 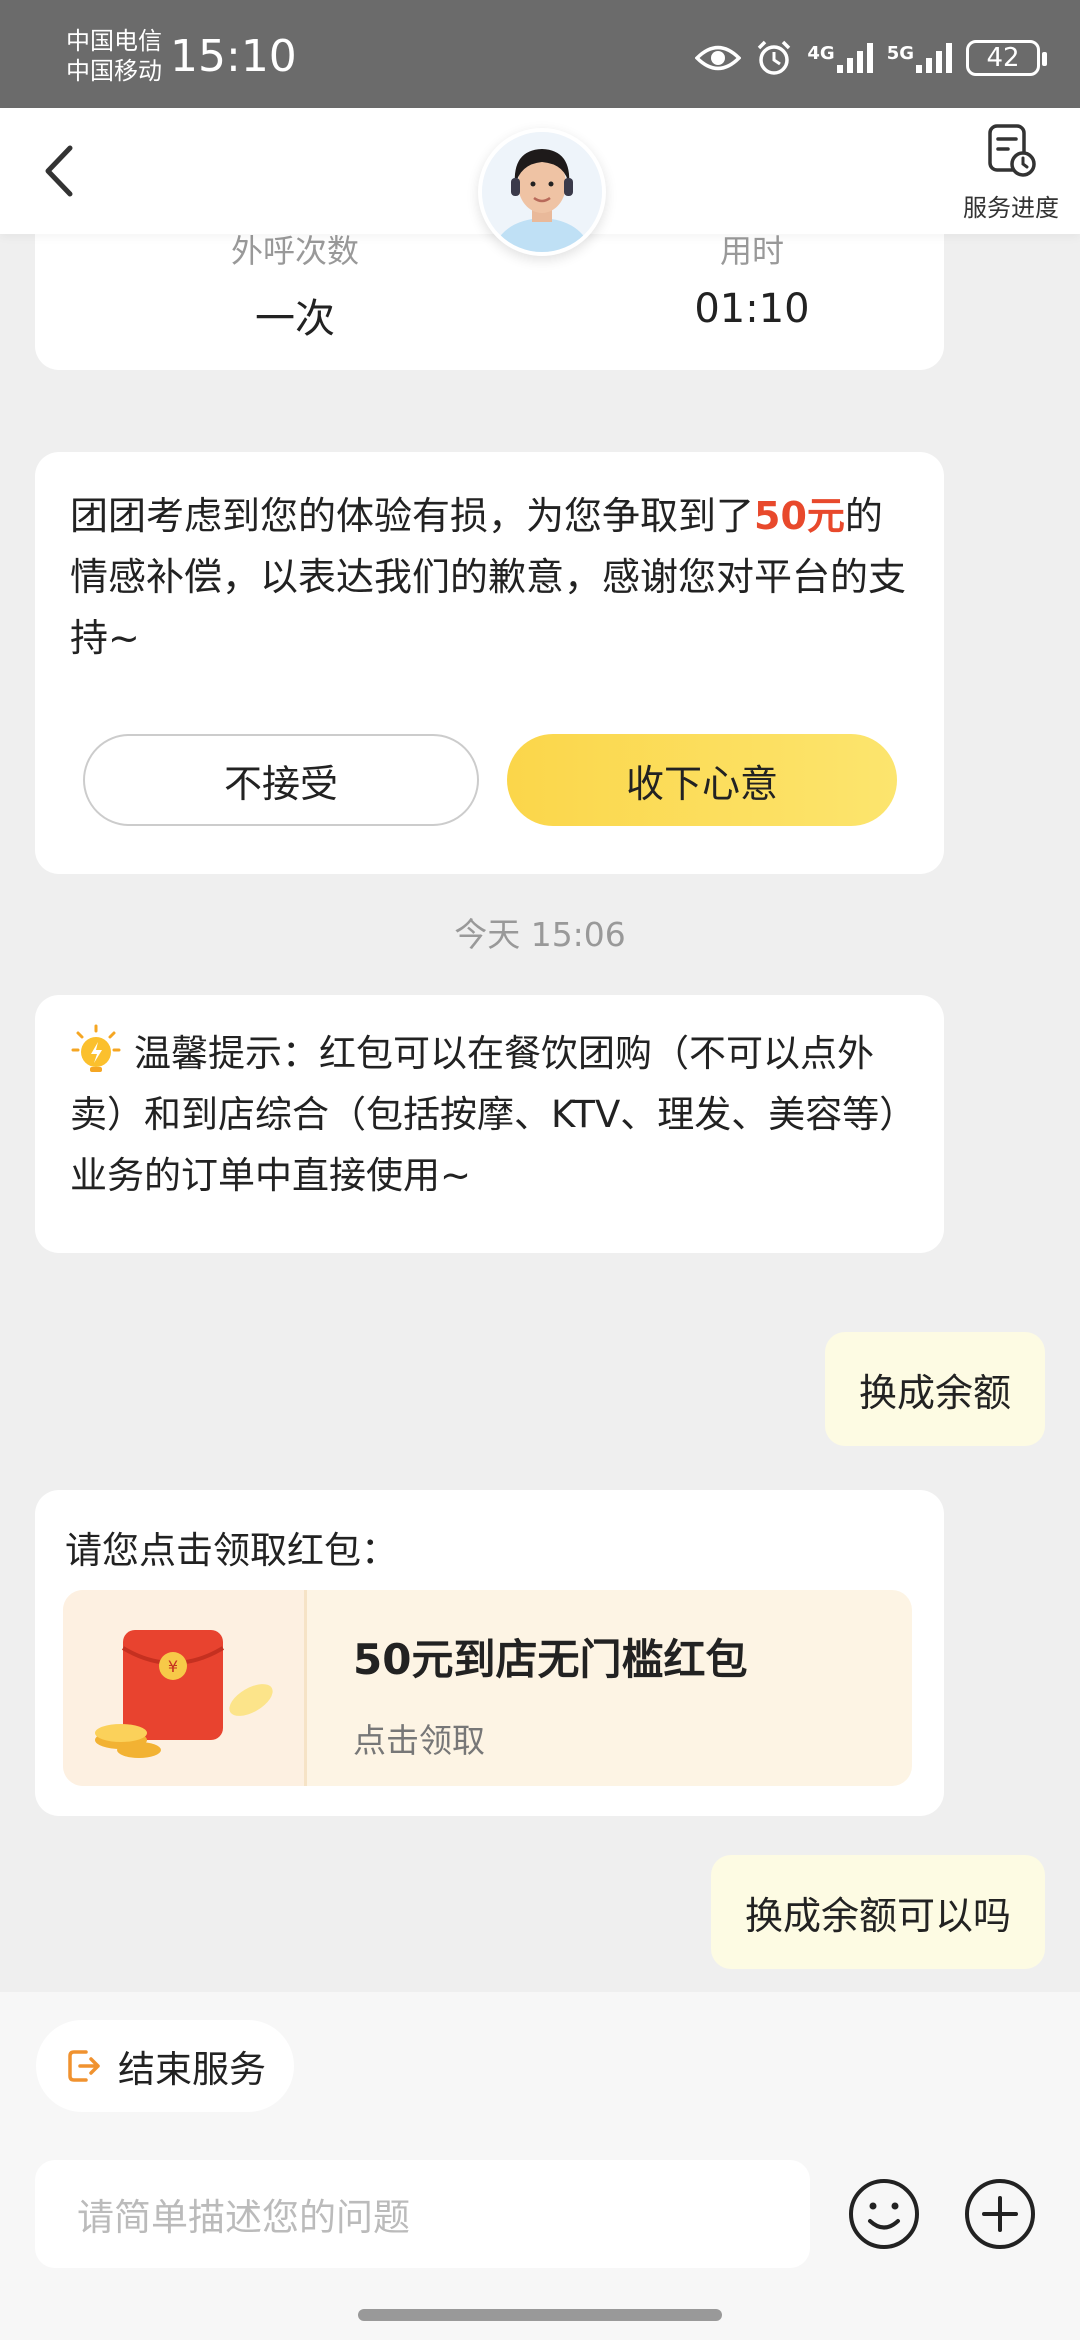 What do you see at coordinates (919, 58) in the screenshot?
I see `signal-5g-icon: 5G` at bounding box center [919, 58].